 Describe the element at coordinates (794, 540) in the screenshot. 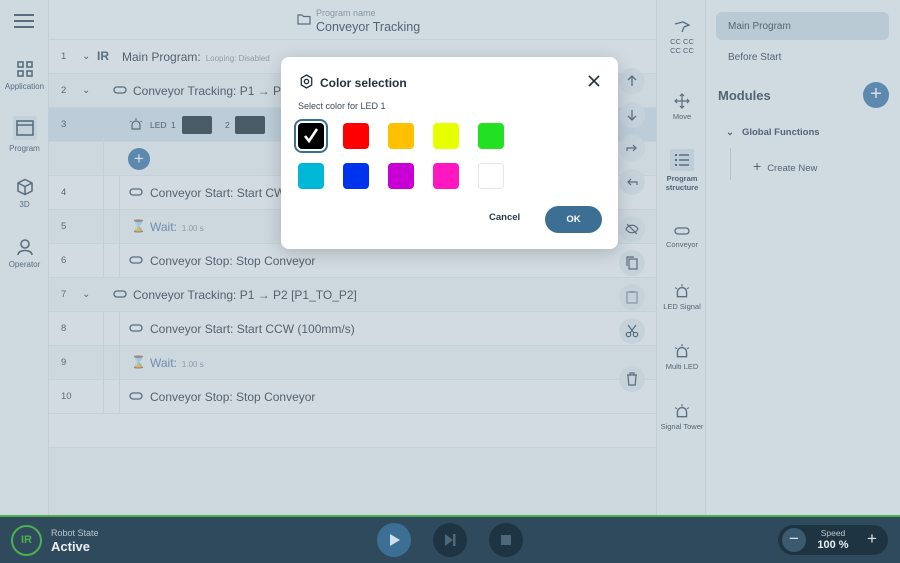

I see `speed-decrease-button: −` at that location.